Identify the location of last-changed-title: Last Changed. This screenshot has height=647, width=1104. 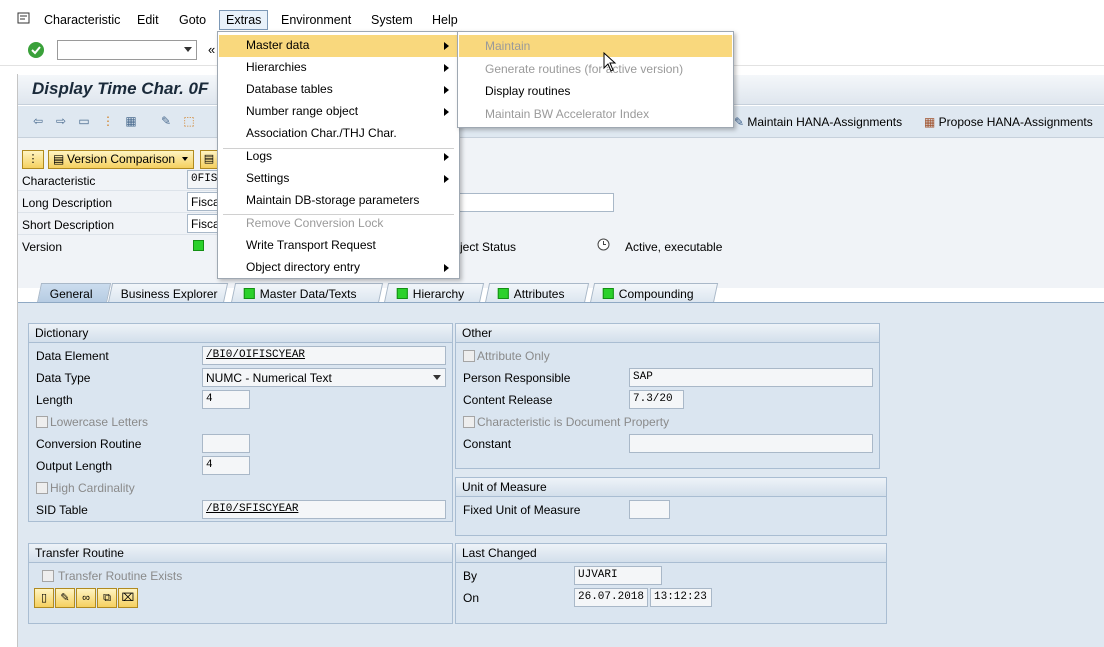
(671, 553).